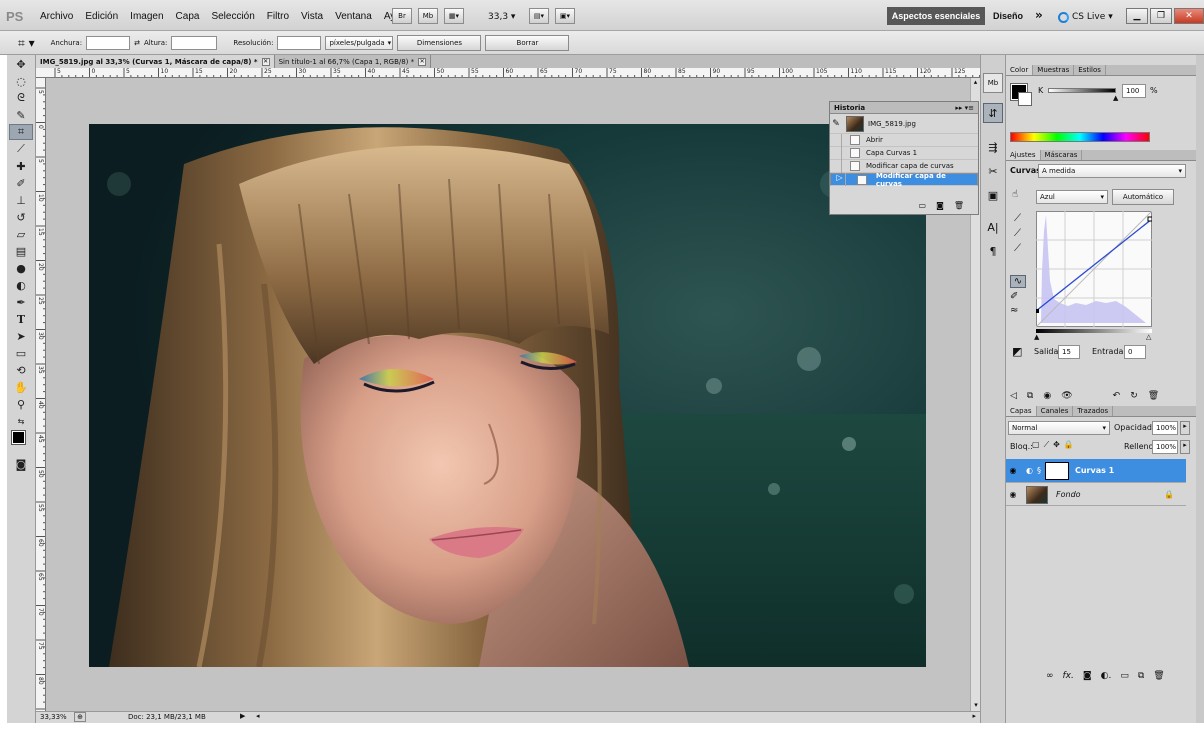  What do you see at coordinates (1047, 445) in the screenshot?
I see `lock-pixels-icon: ⟋` at bounding box center [1047, 445].